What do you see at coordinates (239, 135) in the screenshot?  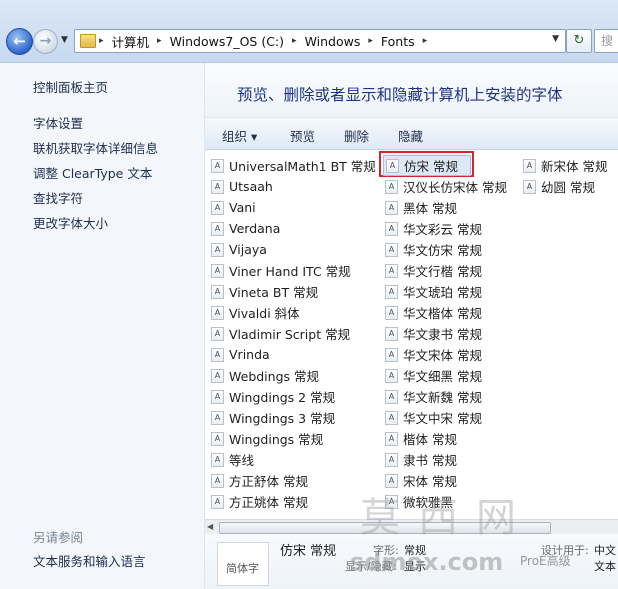 I see `organize-button: 组织 ▾` at bounding box center [239, 135].